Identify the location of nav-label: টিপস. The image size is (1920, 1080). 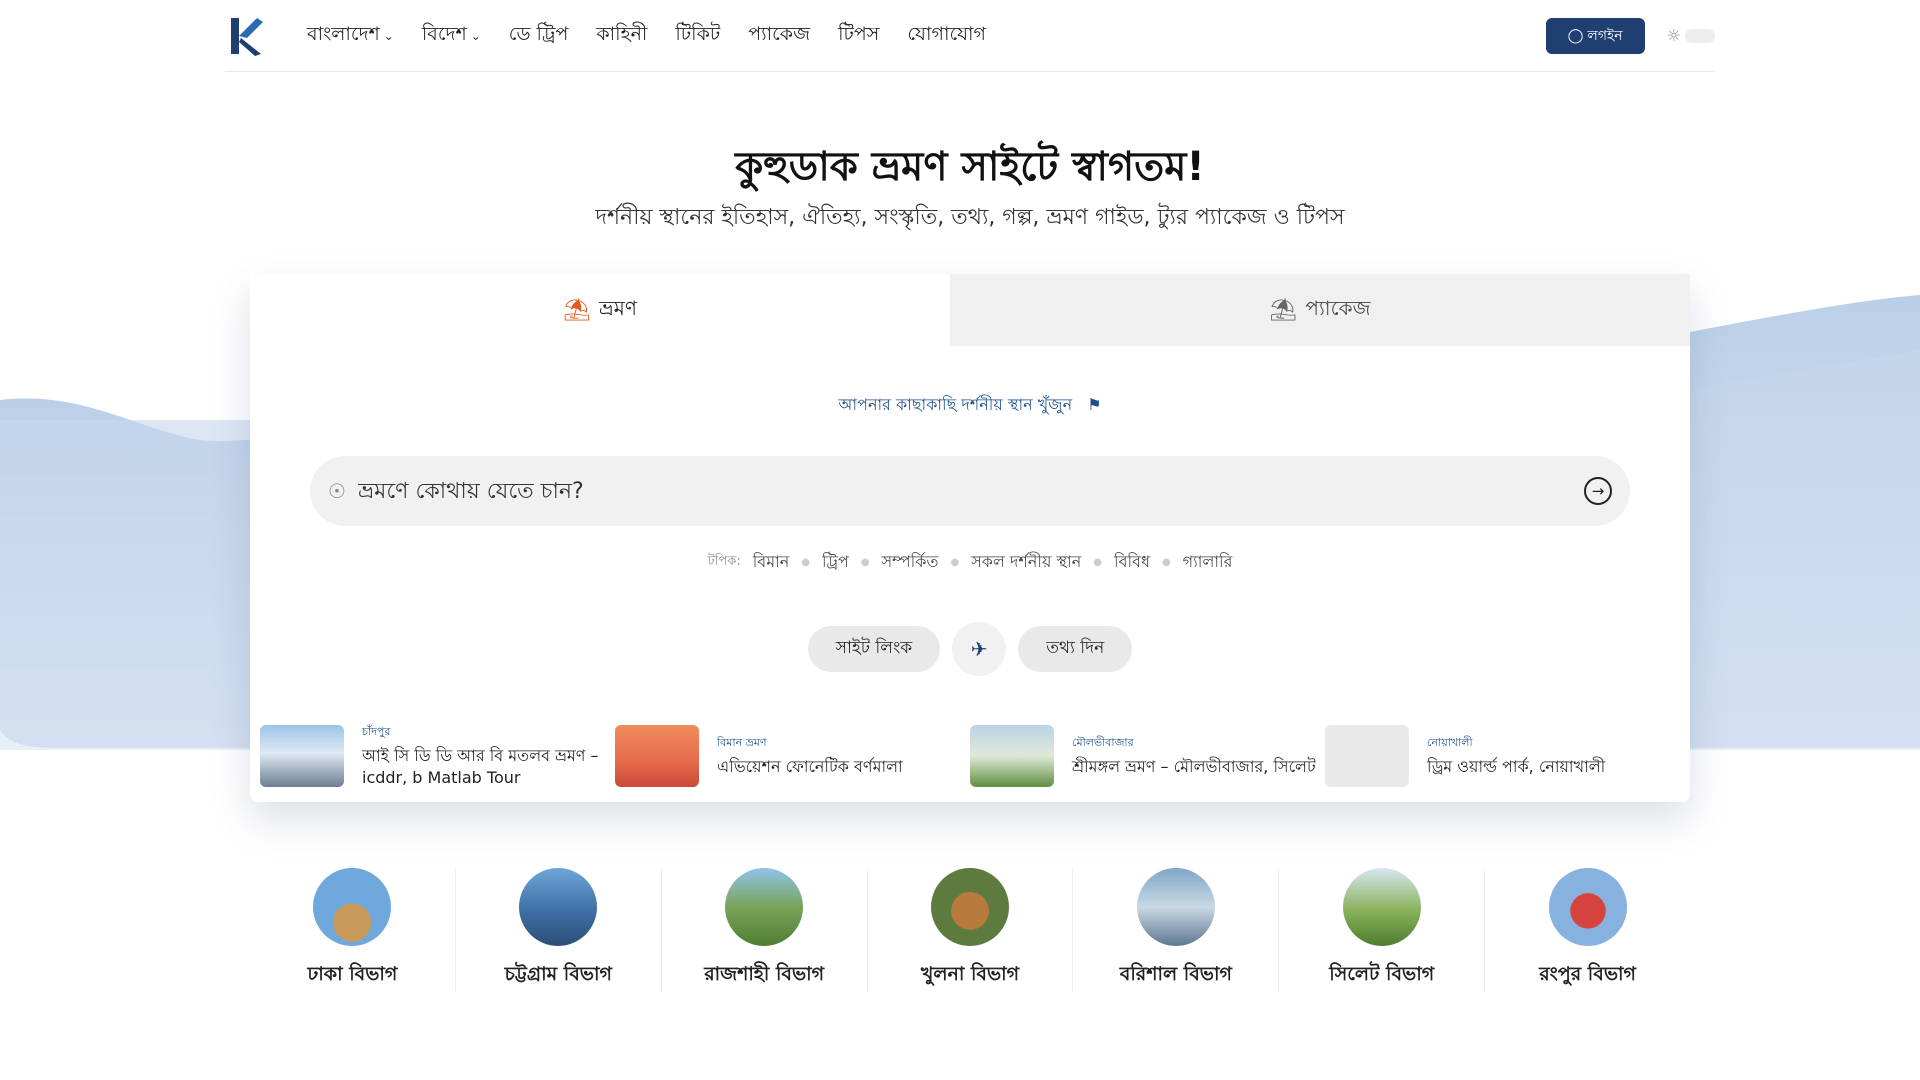
(859, 33).